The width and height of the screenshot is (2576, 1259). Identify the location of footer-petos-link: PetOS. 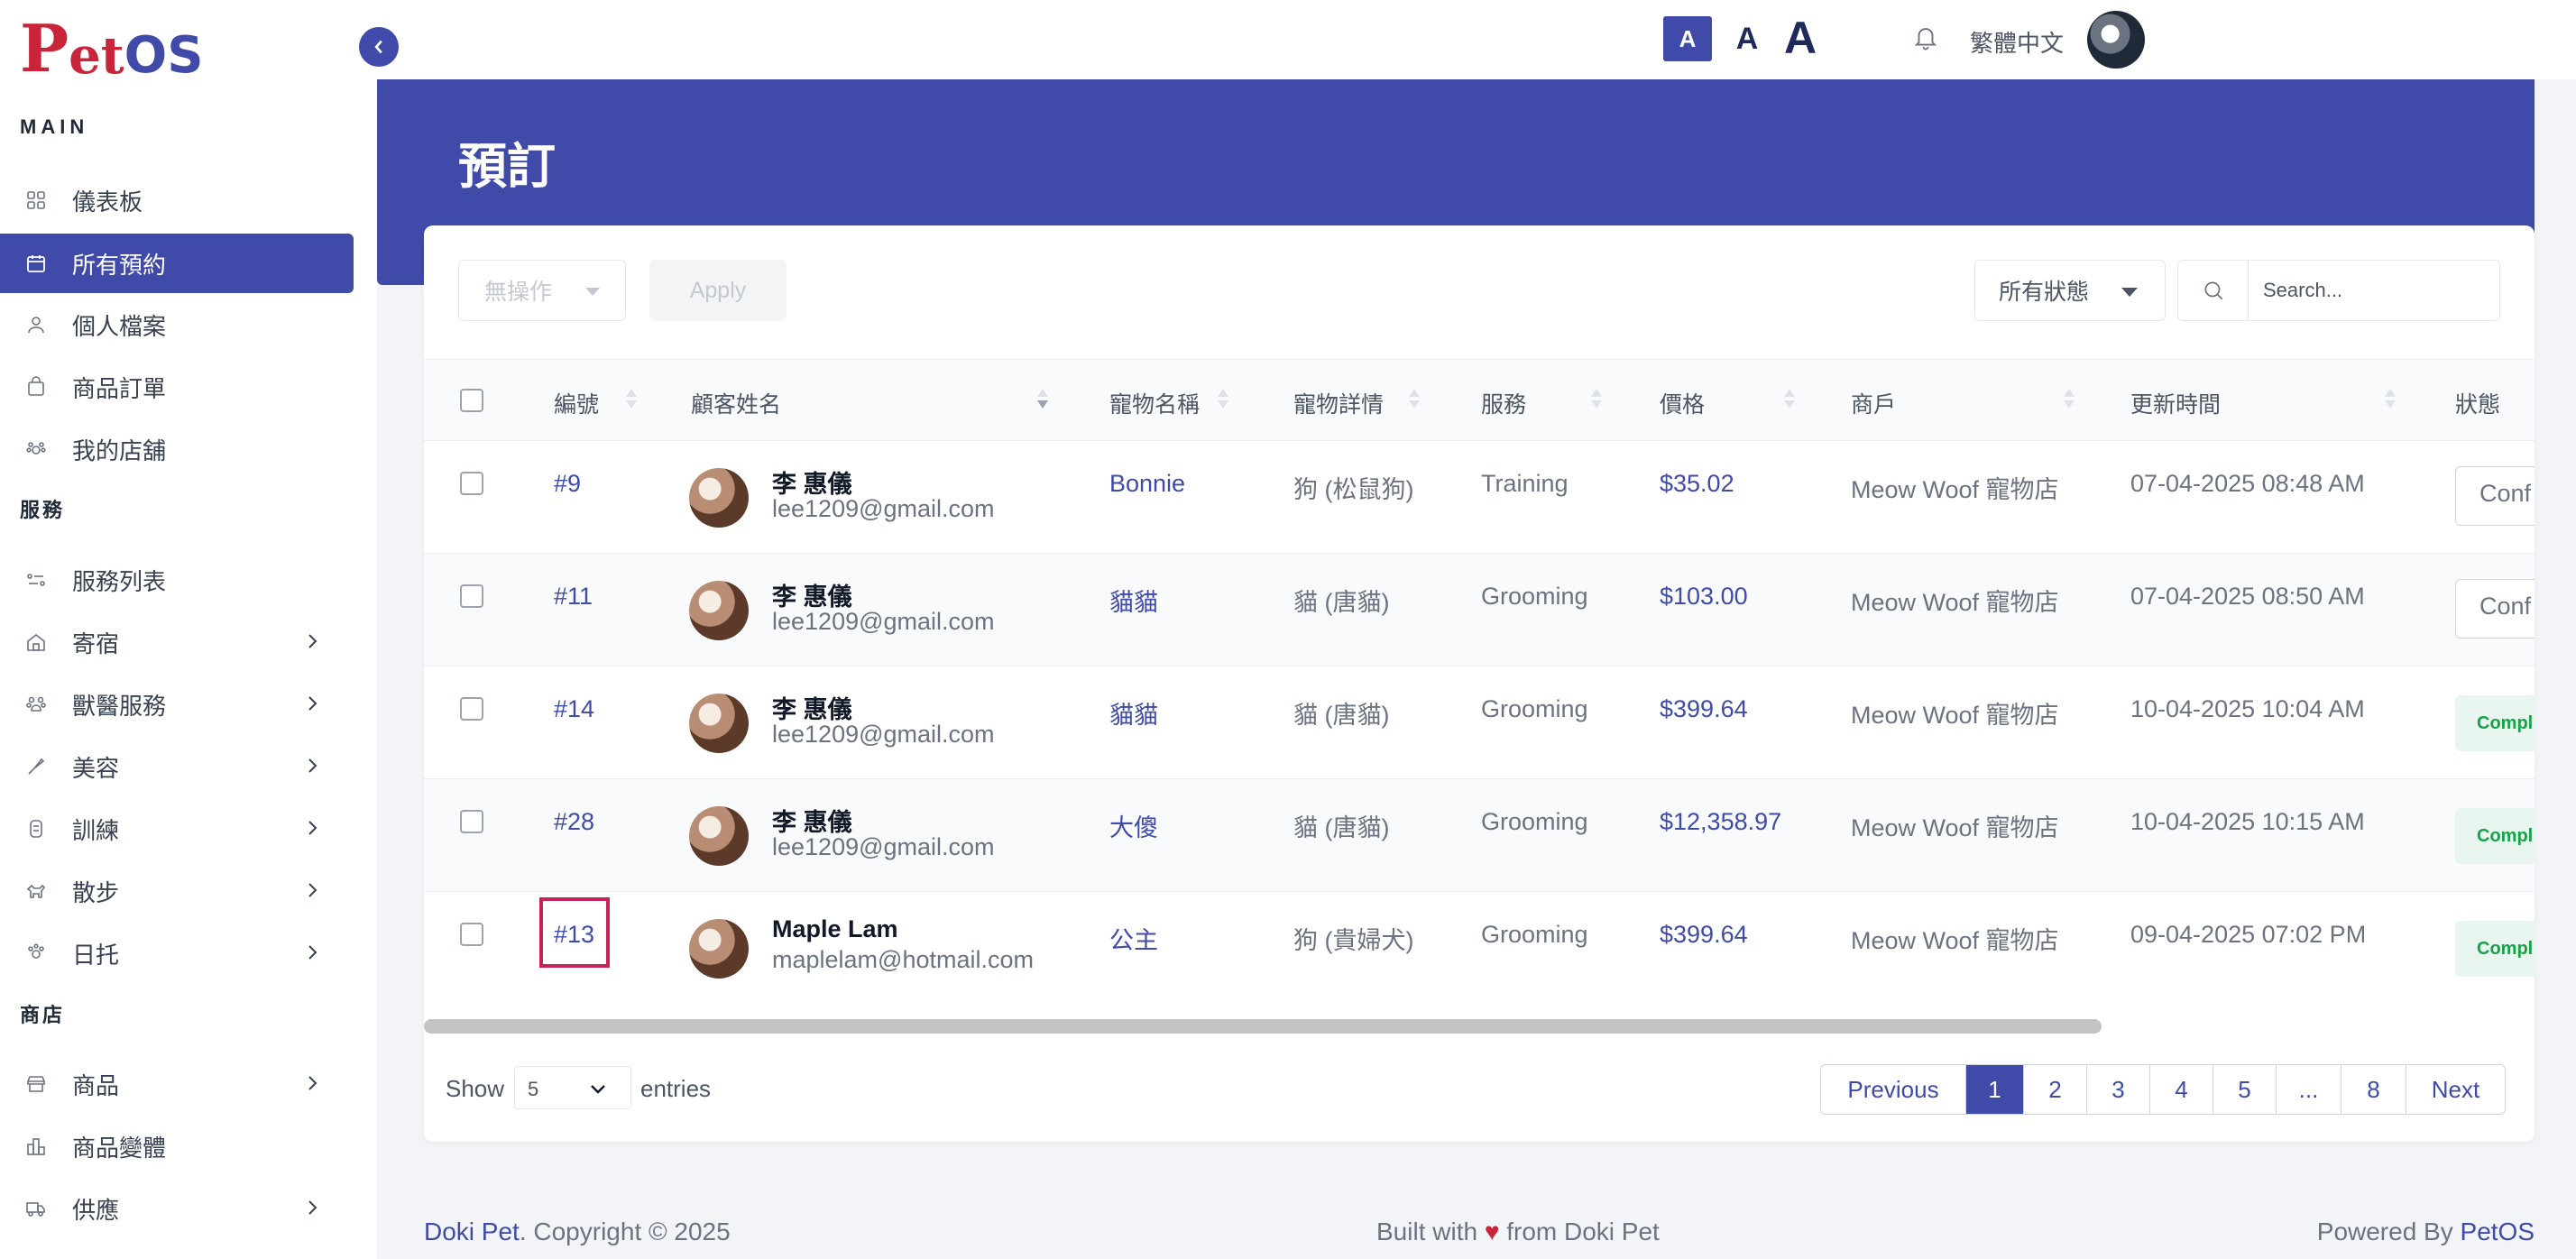
(2498, 1231).